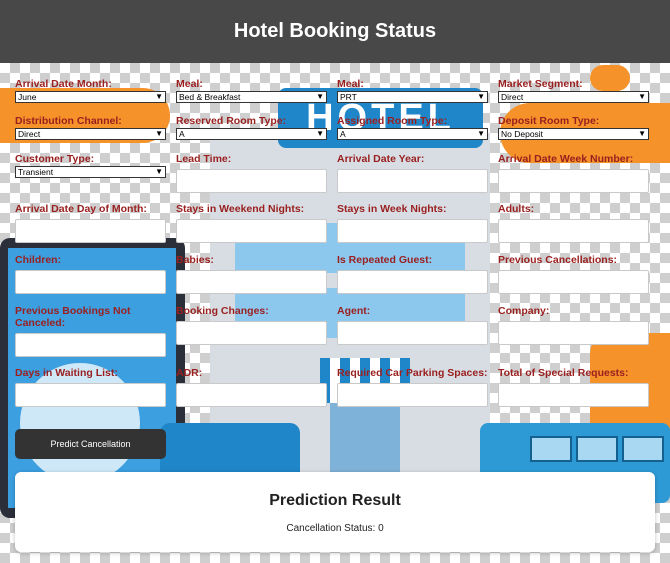  Describe the element at coordinates (231, 121) in the screenshot. I see `reserved-room-type-label: Reserved Room Type:` at that location.